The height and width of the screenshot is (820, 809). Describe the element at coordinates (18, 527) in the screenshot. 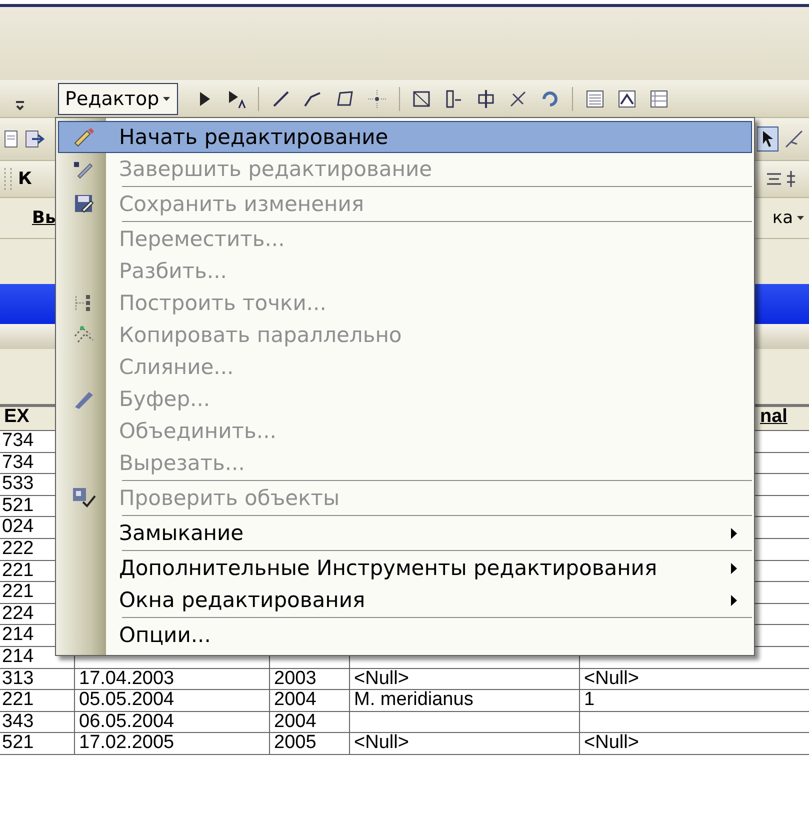

I see `table-cell: 024` at that location.